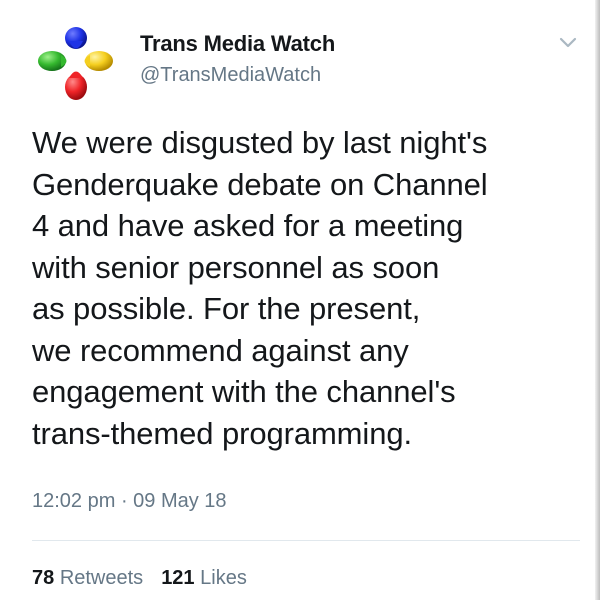 This screenshot has width=600, height=600. Describe the element at coordinates (597, 300) in the screenshot. I see `screen-edge` at that location.